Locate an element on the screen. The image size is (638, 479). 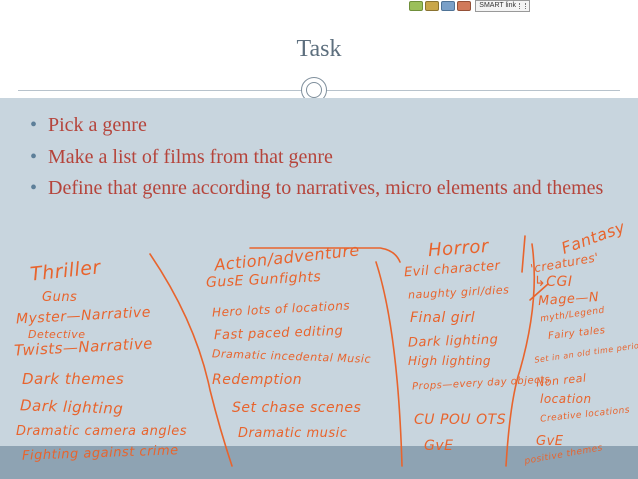
horror-heading: Horror is located at coordinates (458, 248).